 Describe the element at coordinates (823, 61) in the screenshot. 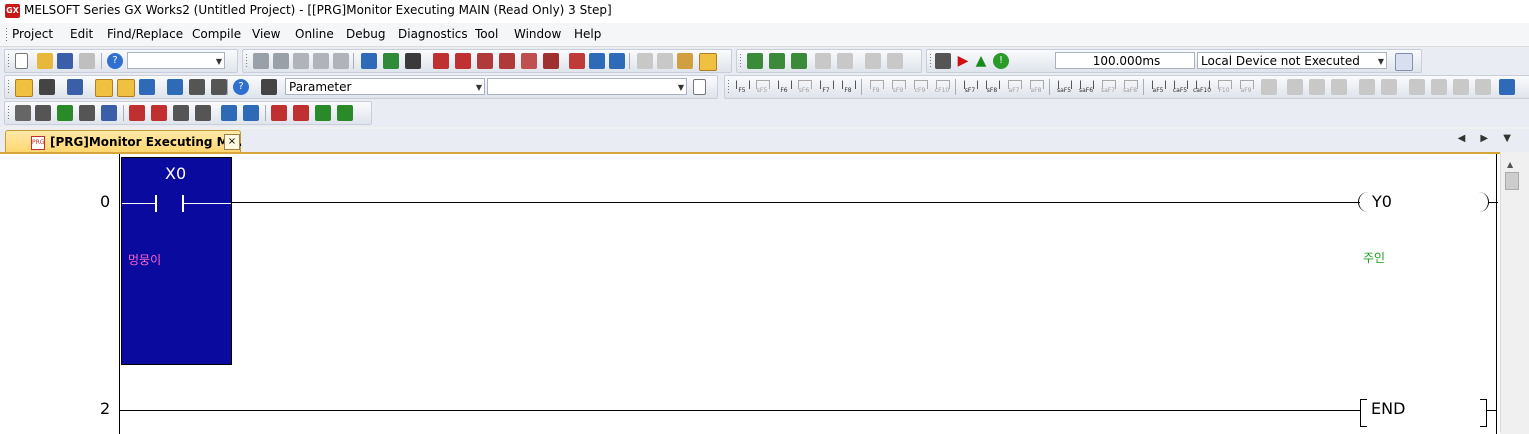

I see `disabled-1-icon` at that location.